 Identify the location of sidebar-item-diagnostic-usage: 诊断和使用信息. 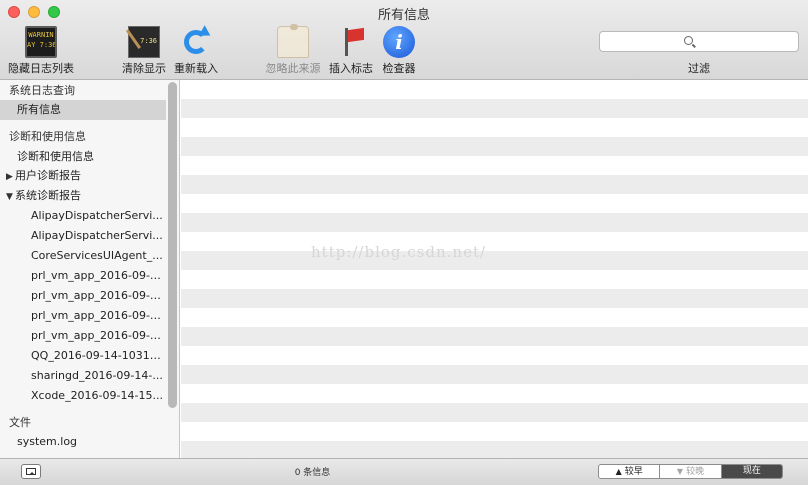
(83, 157).